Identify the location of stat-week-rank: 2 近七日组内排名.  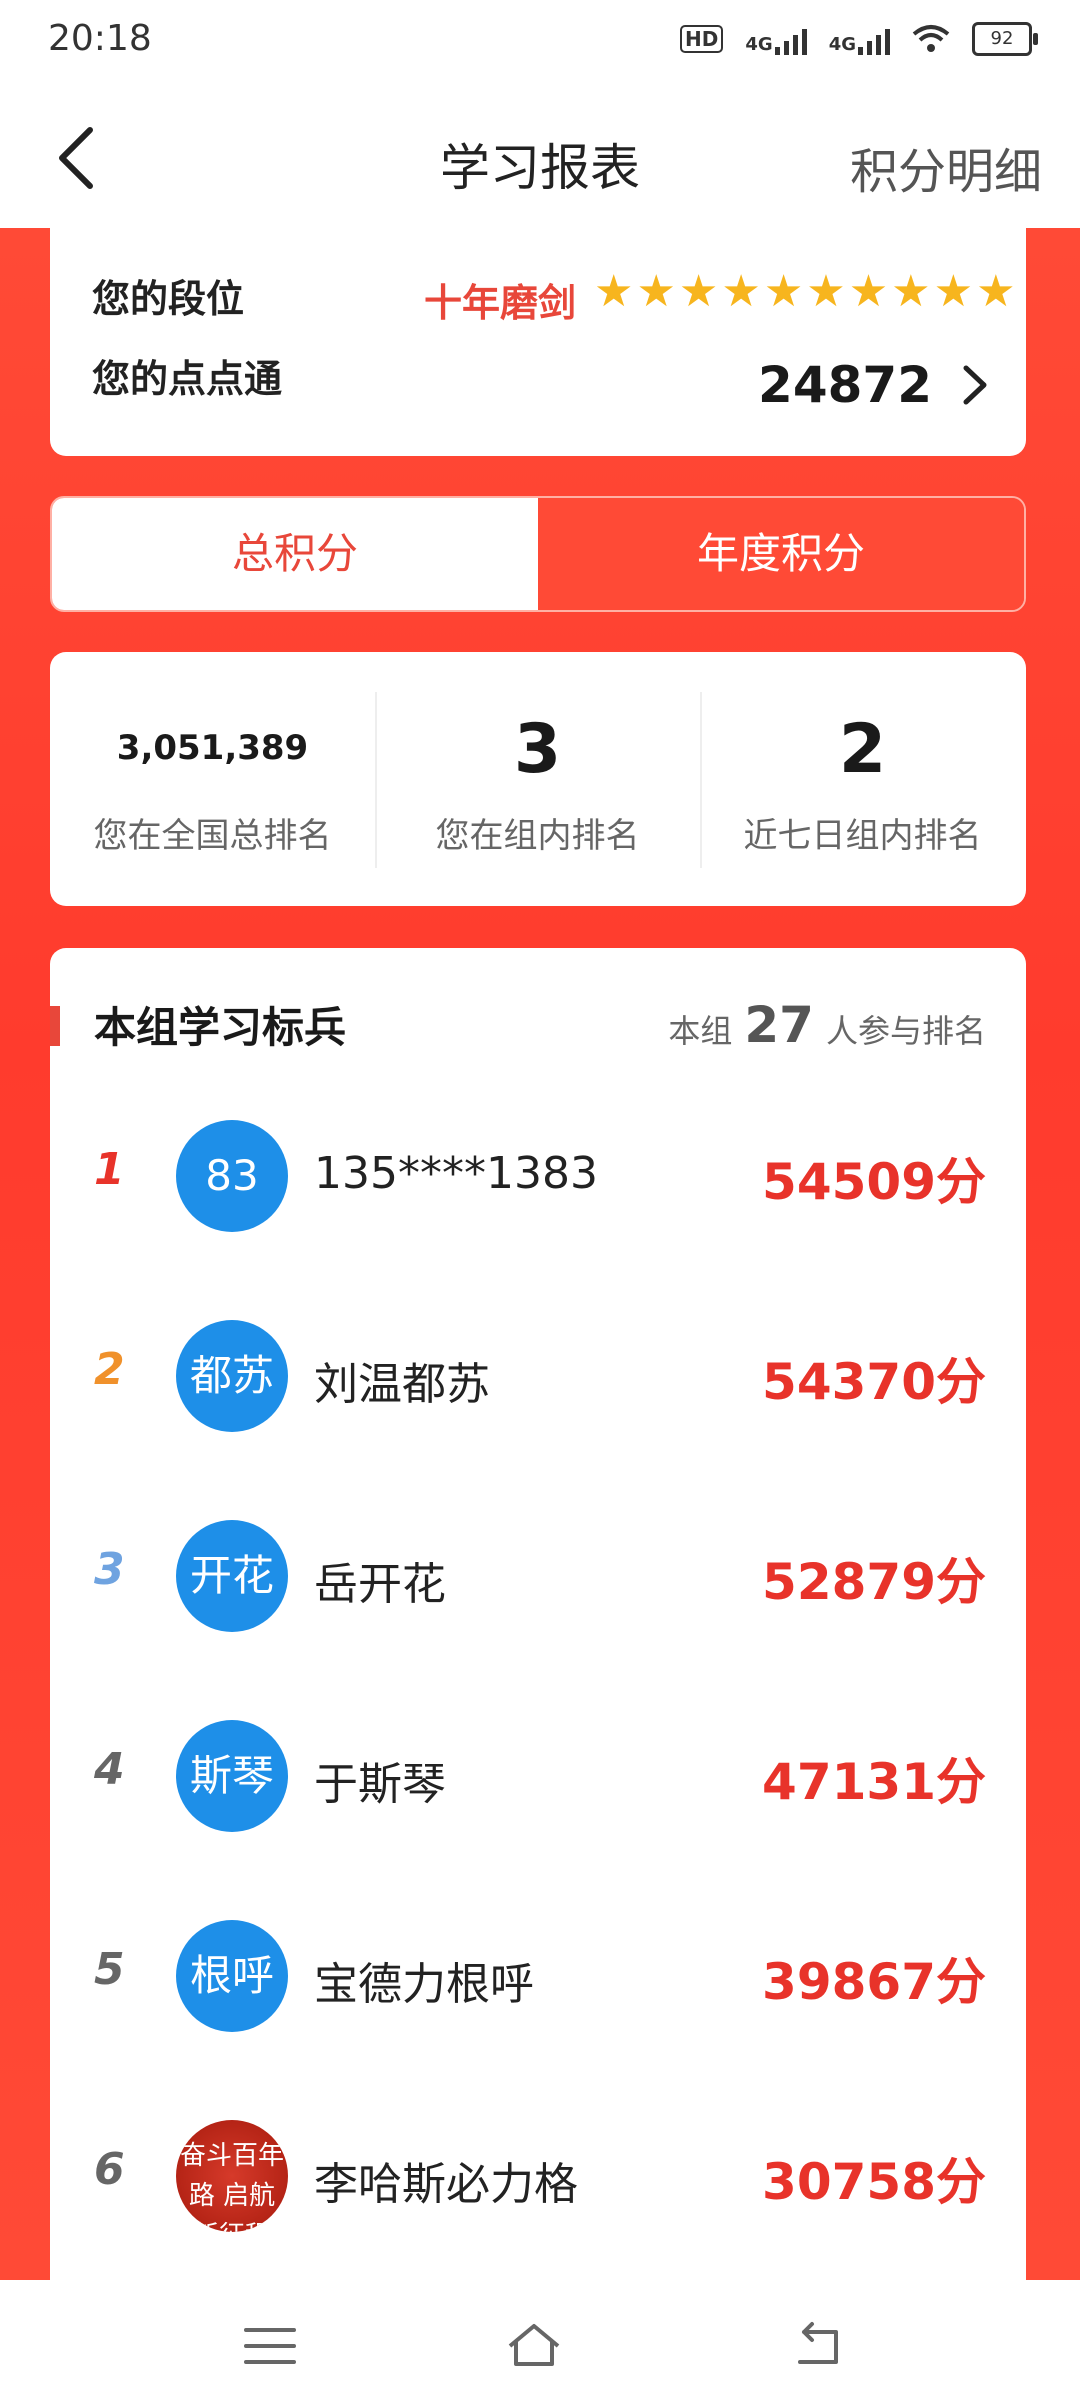
(862, 779).